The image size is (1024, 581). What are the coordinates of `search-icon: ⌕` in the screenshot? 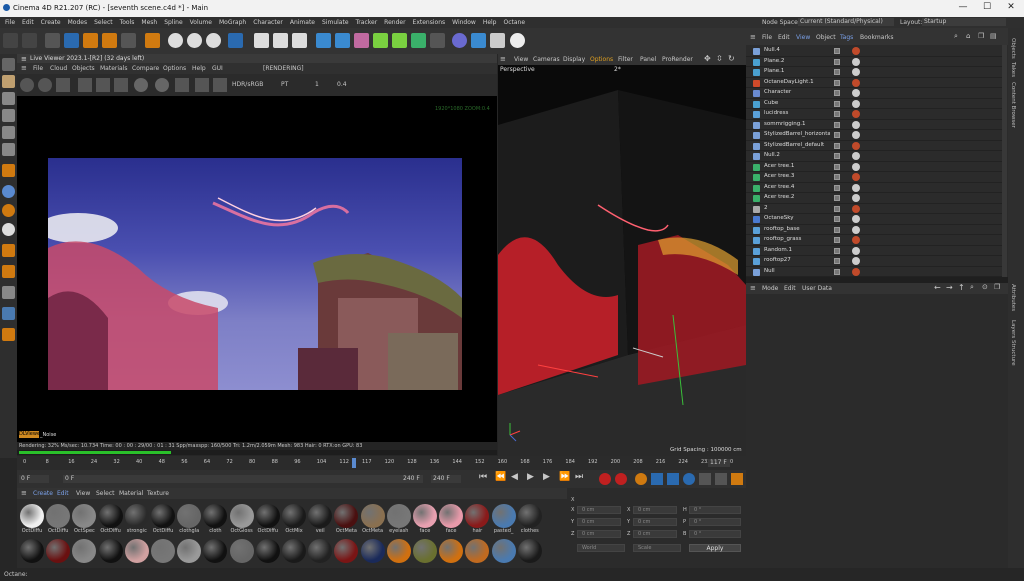 It's located at (972, 287).